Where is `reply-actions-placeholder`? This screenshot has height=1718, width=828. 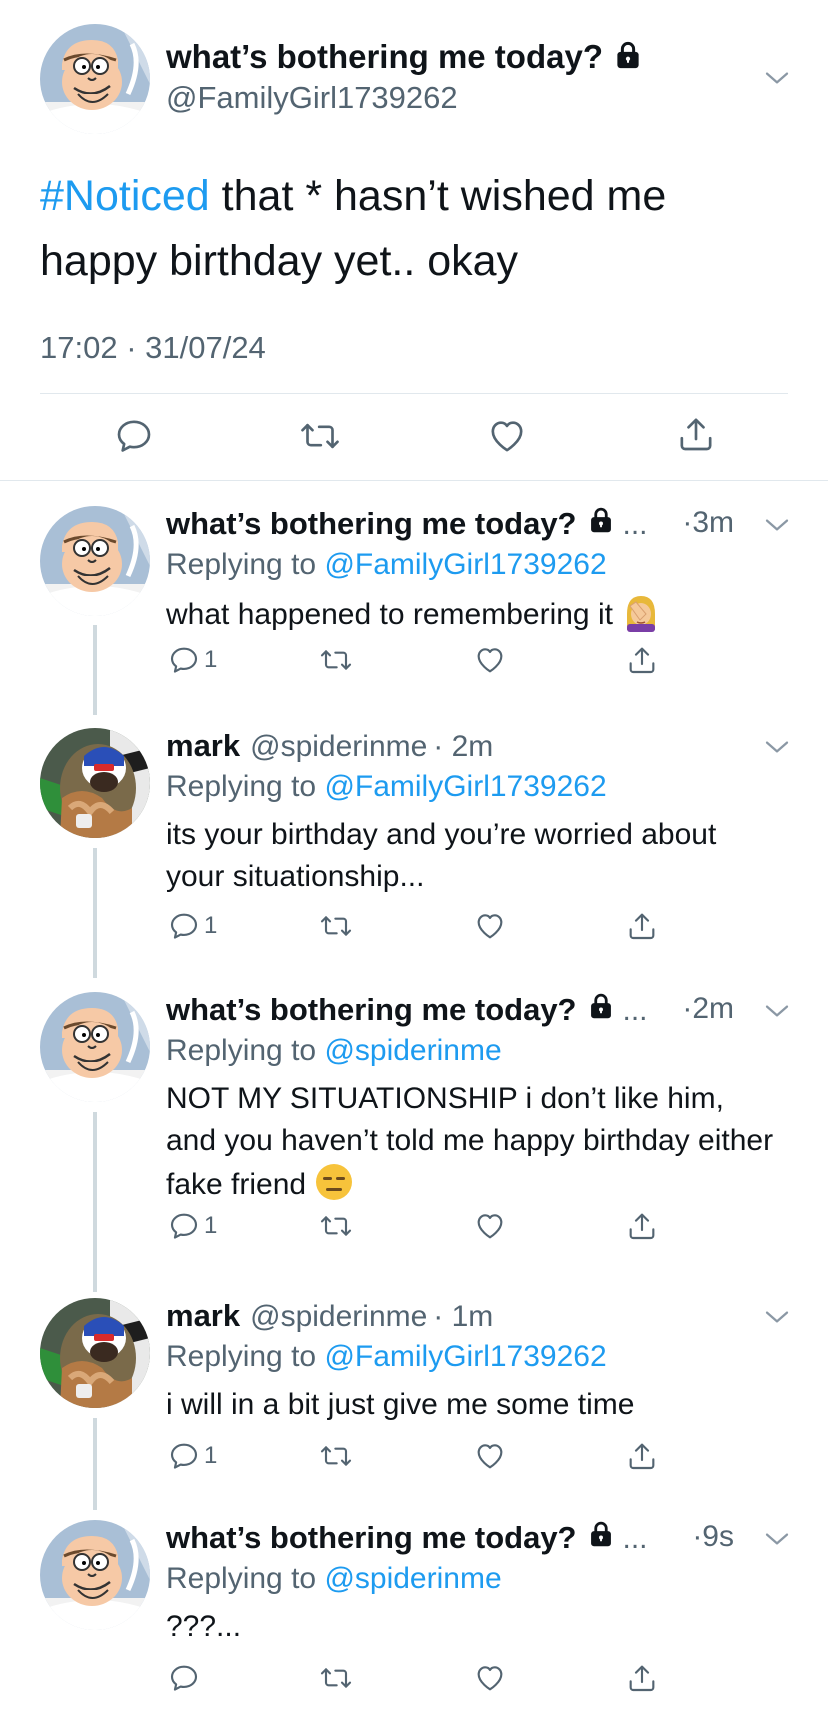
reply-actions-placeholder is located at coordinates (414, 1134).